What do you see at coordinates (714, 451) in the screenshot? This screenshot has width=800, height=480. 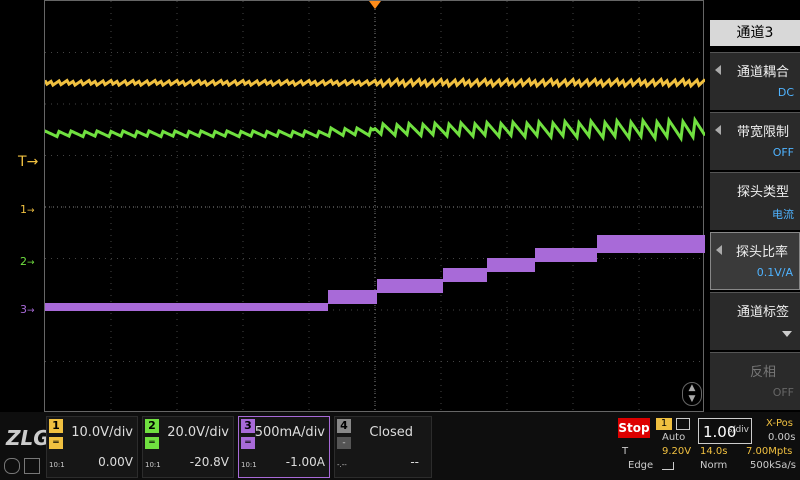 I see `acquisition-duration: 14.0s` at bounding box center [714, 451].